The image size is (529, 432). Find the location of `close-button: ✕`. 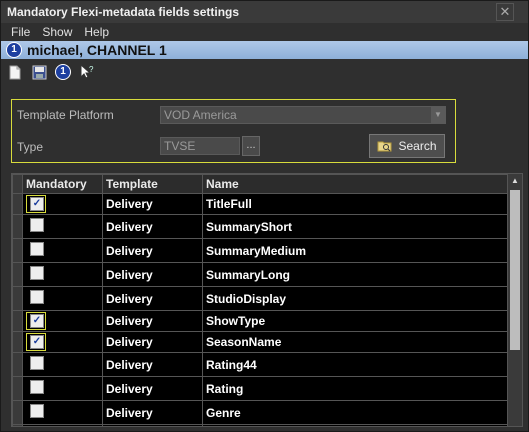

close-button: ✕ is located at coordinates (505, 12).